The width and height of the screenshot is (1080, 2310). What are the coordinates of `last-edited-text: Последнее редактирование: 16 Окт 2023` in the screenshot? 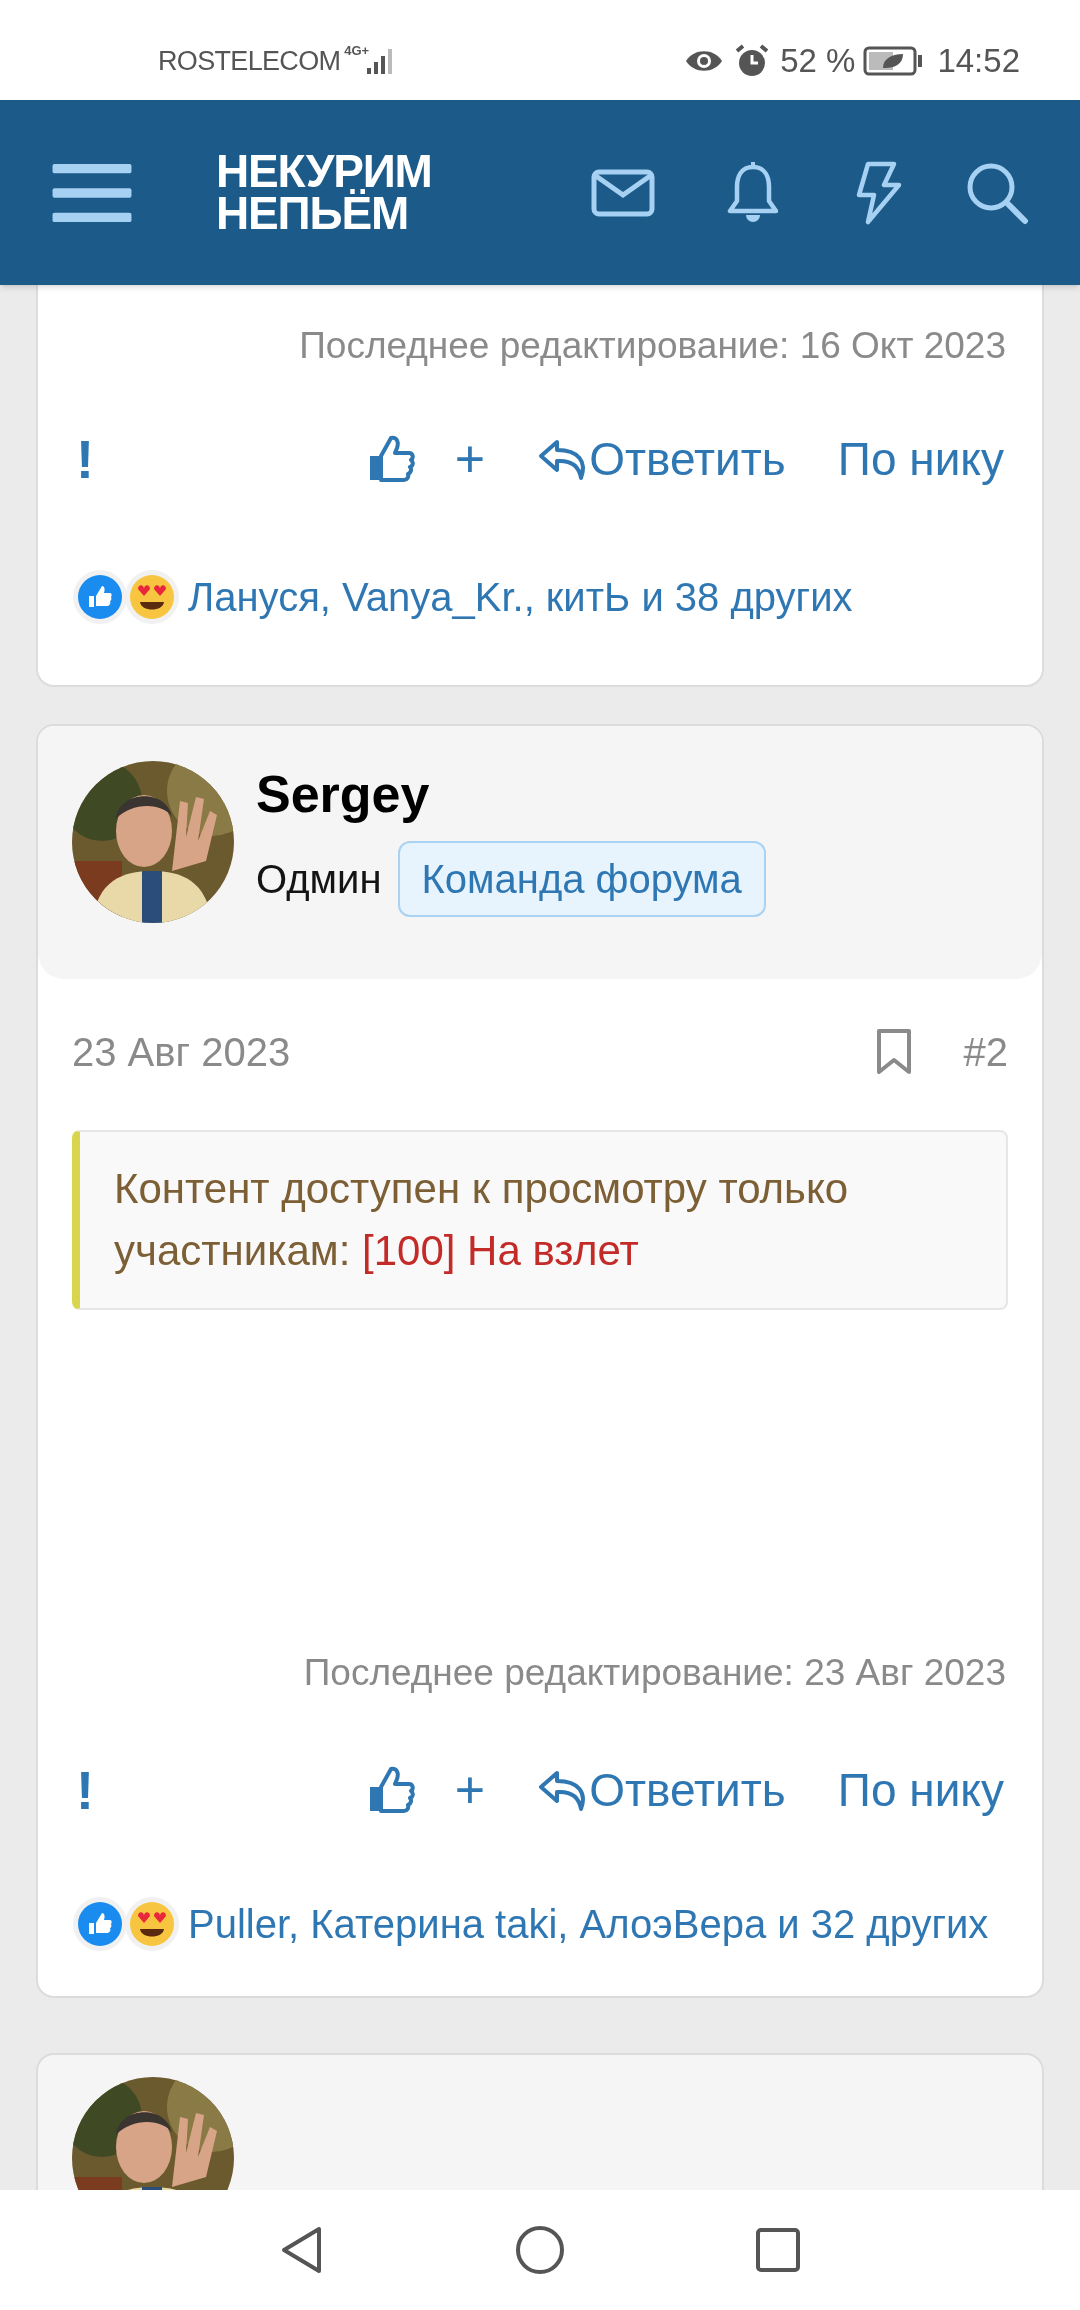 It's located at (652, 346).